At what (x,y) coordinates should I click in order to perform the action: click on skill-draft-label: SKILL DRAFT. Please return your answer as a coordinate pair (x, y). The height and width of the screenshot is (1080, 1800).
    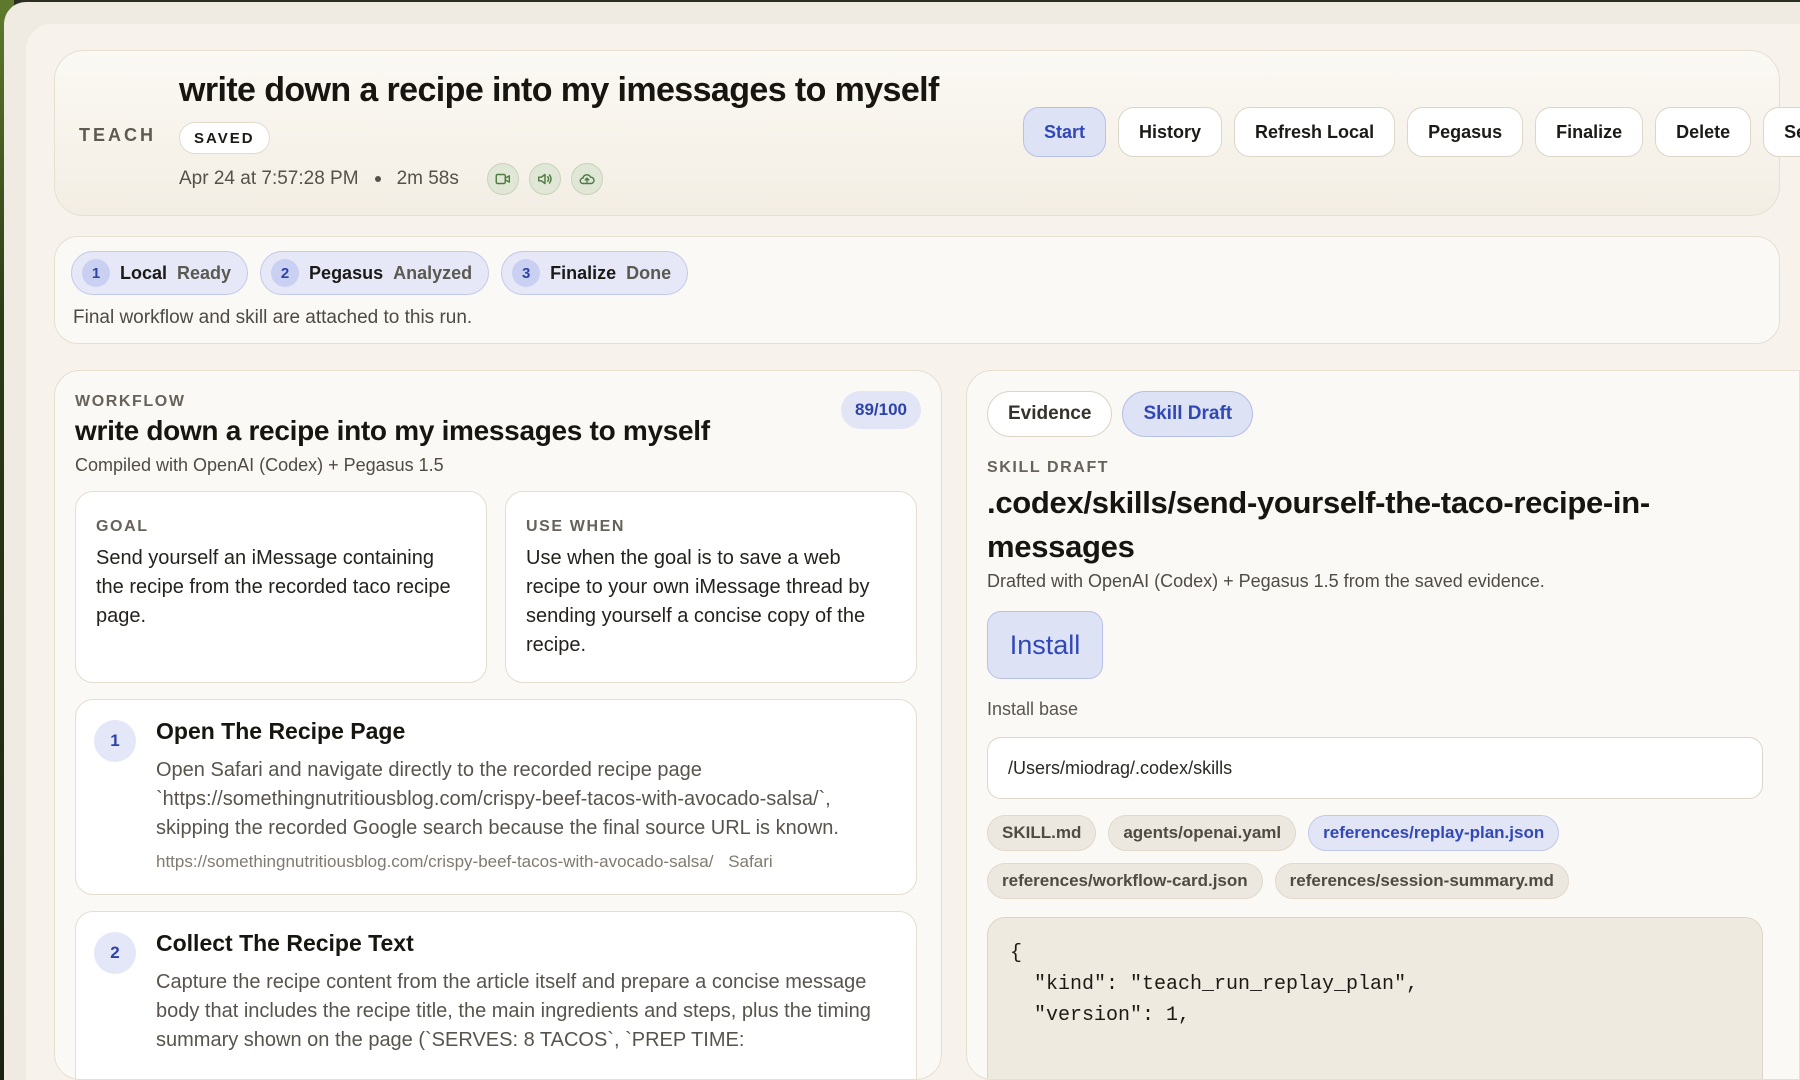
    Looking at the image, I should click on (1048, 467).